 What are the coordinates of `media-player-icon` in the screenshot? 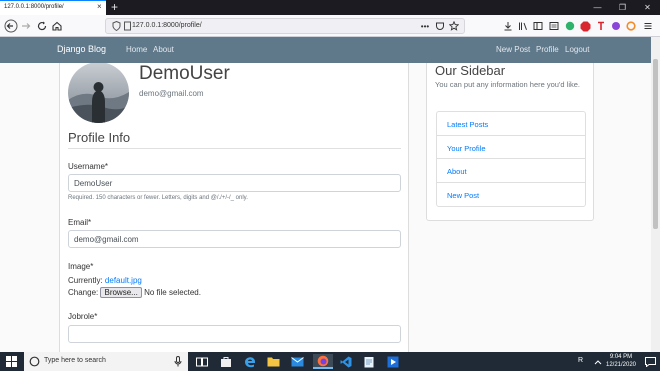 It's located at (392, 361).